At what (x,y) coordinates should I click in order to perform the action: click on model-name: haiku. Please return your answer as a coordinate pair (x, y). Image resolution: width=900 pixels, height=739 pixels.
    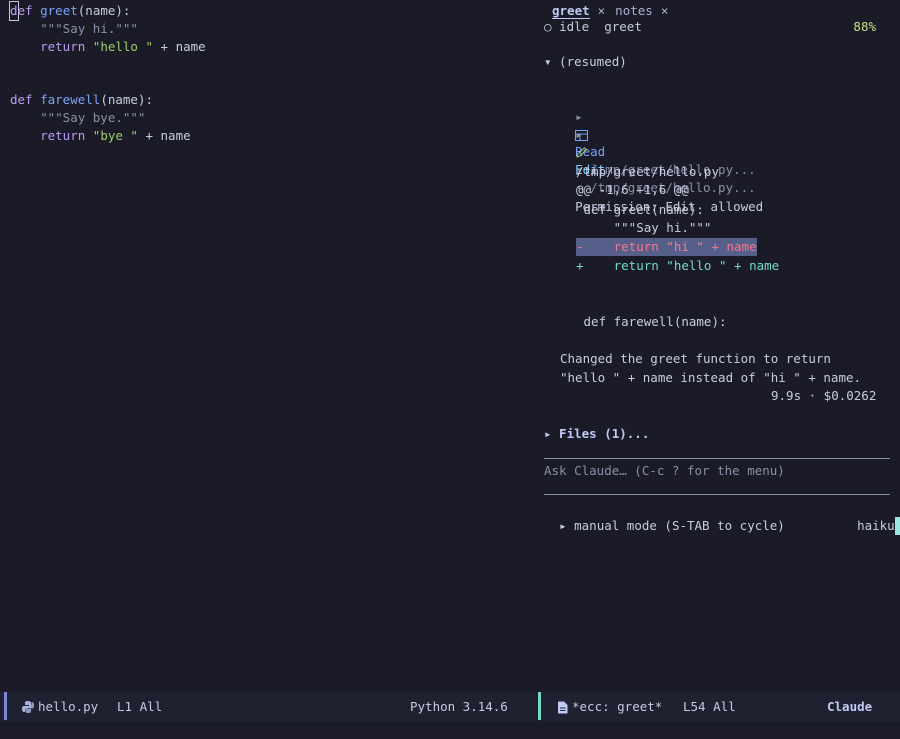
    Looking at the image, I should click on (876, 525).